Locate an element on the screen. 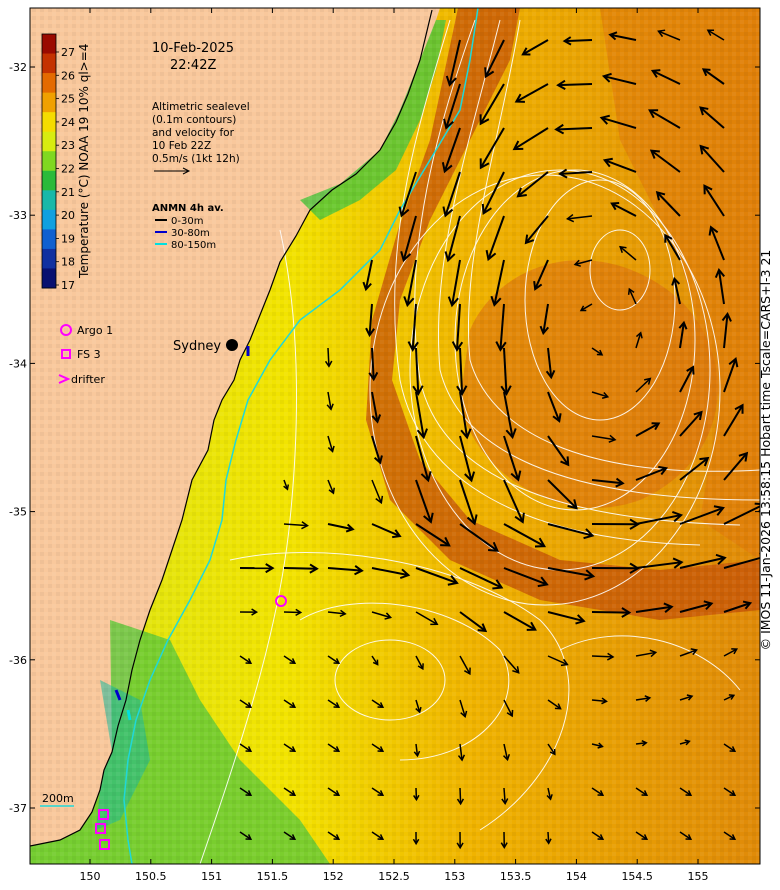  colorbar-tick-label: 26 is located at coordinates (68, 75).